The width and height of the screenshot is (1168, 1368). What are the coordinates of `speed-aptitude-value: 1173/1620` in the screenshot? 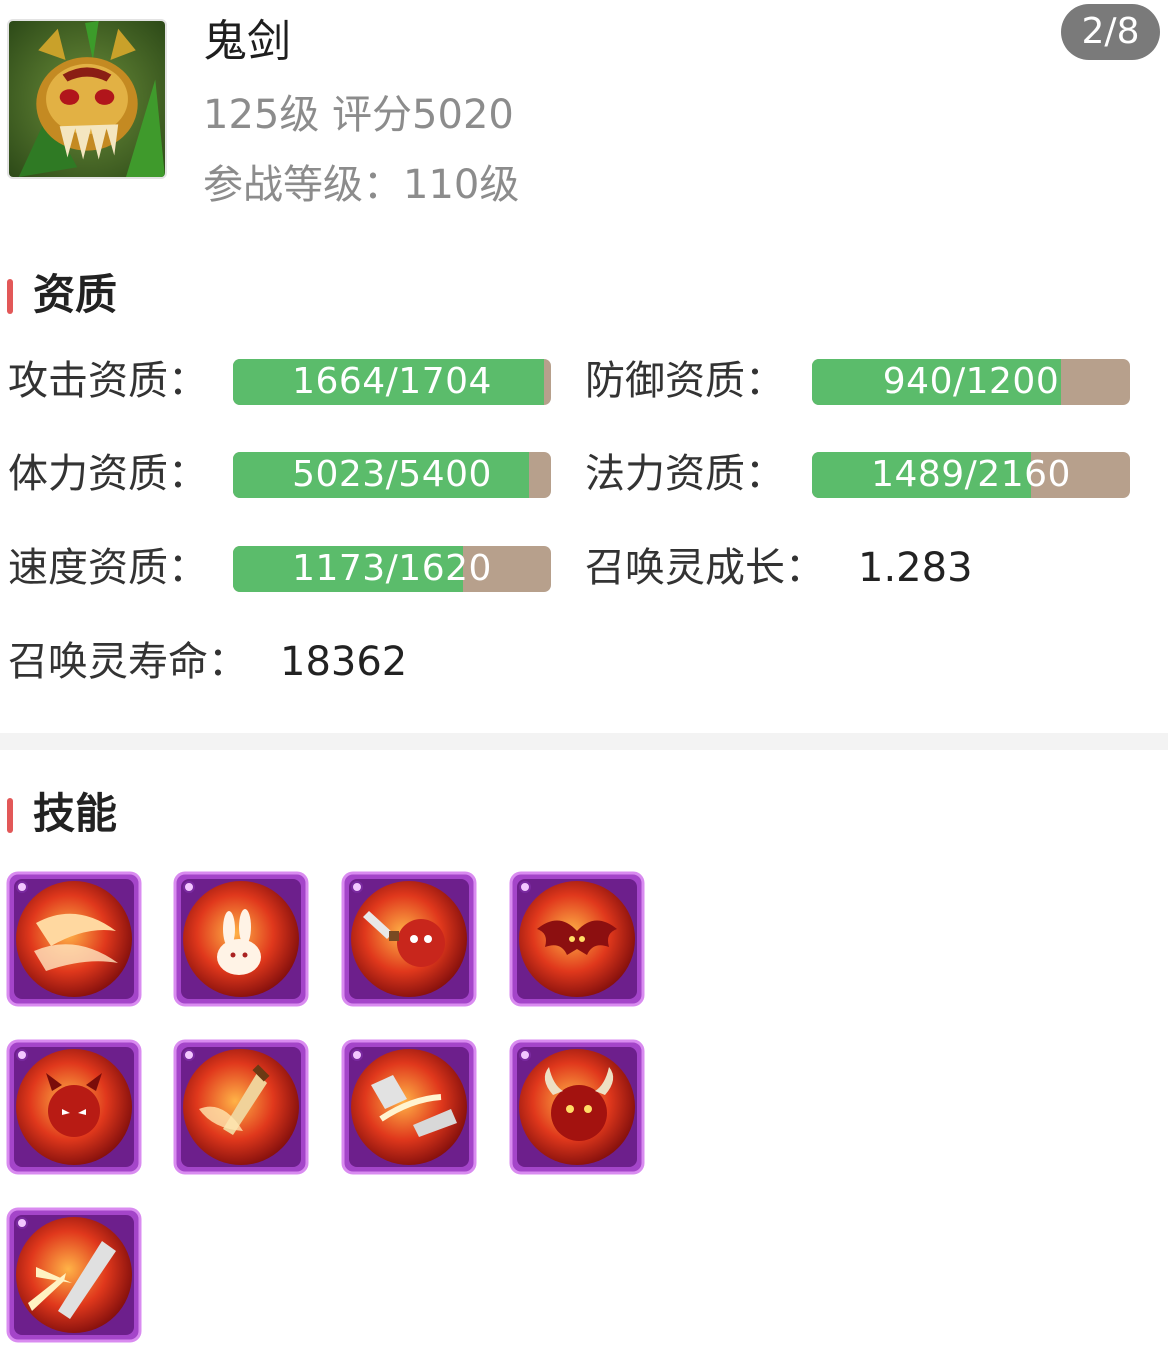 It's located at (392, 568).